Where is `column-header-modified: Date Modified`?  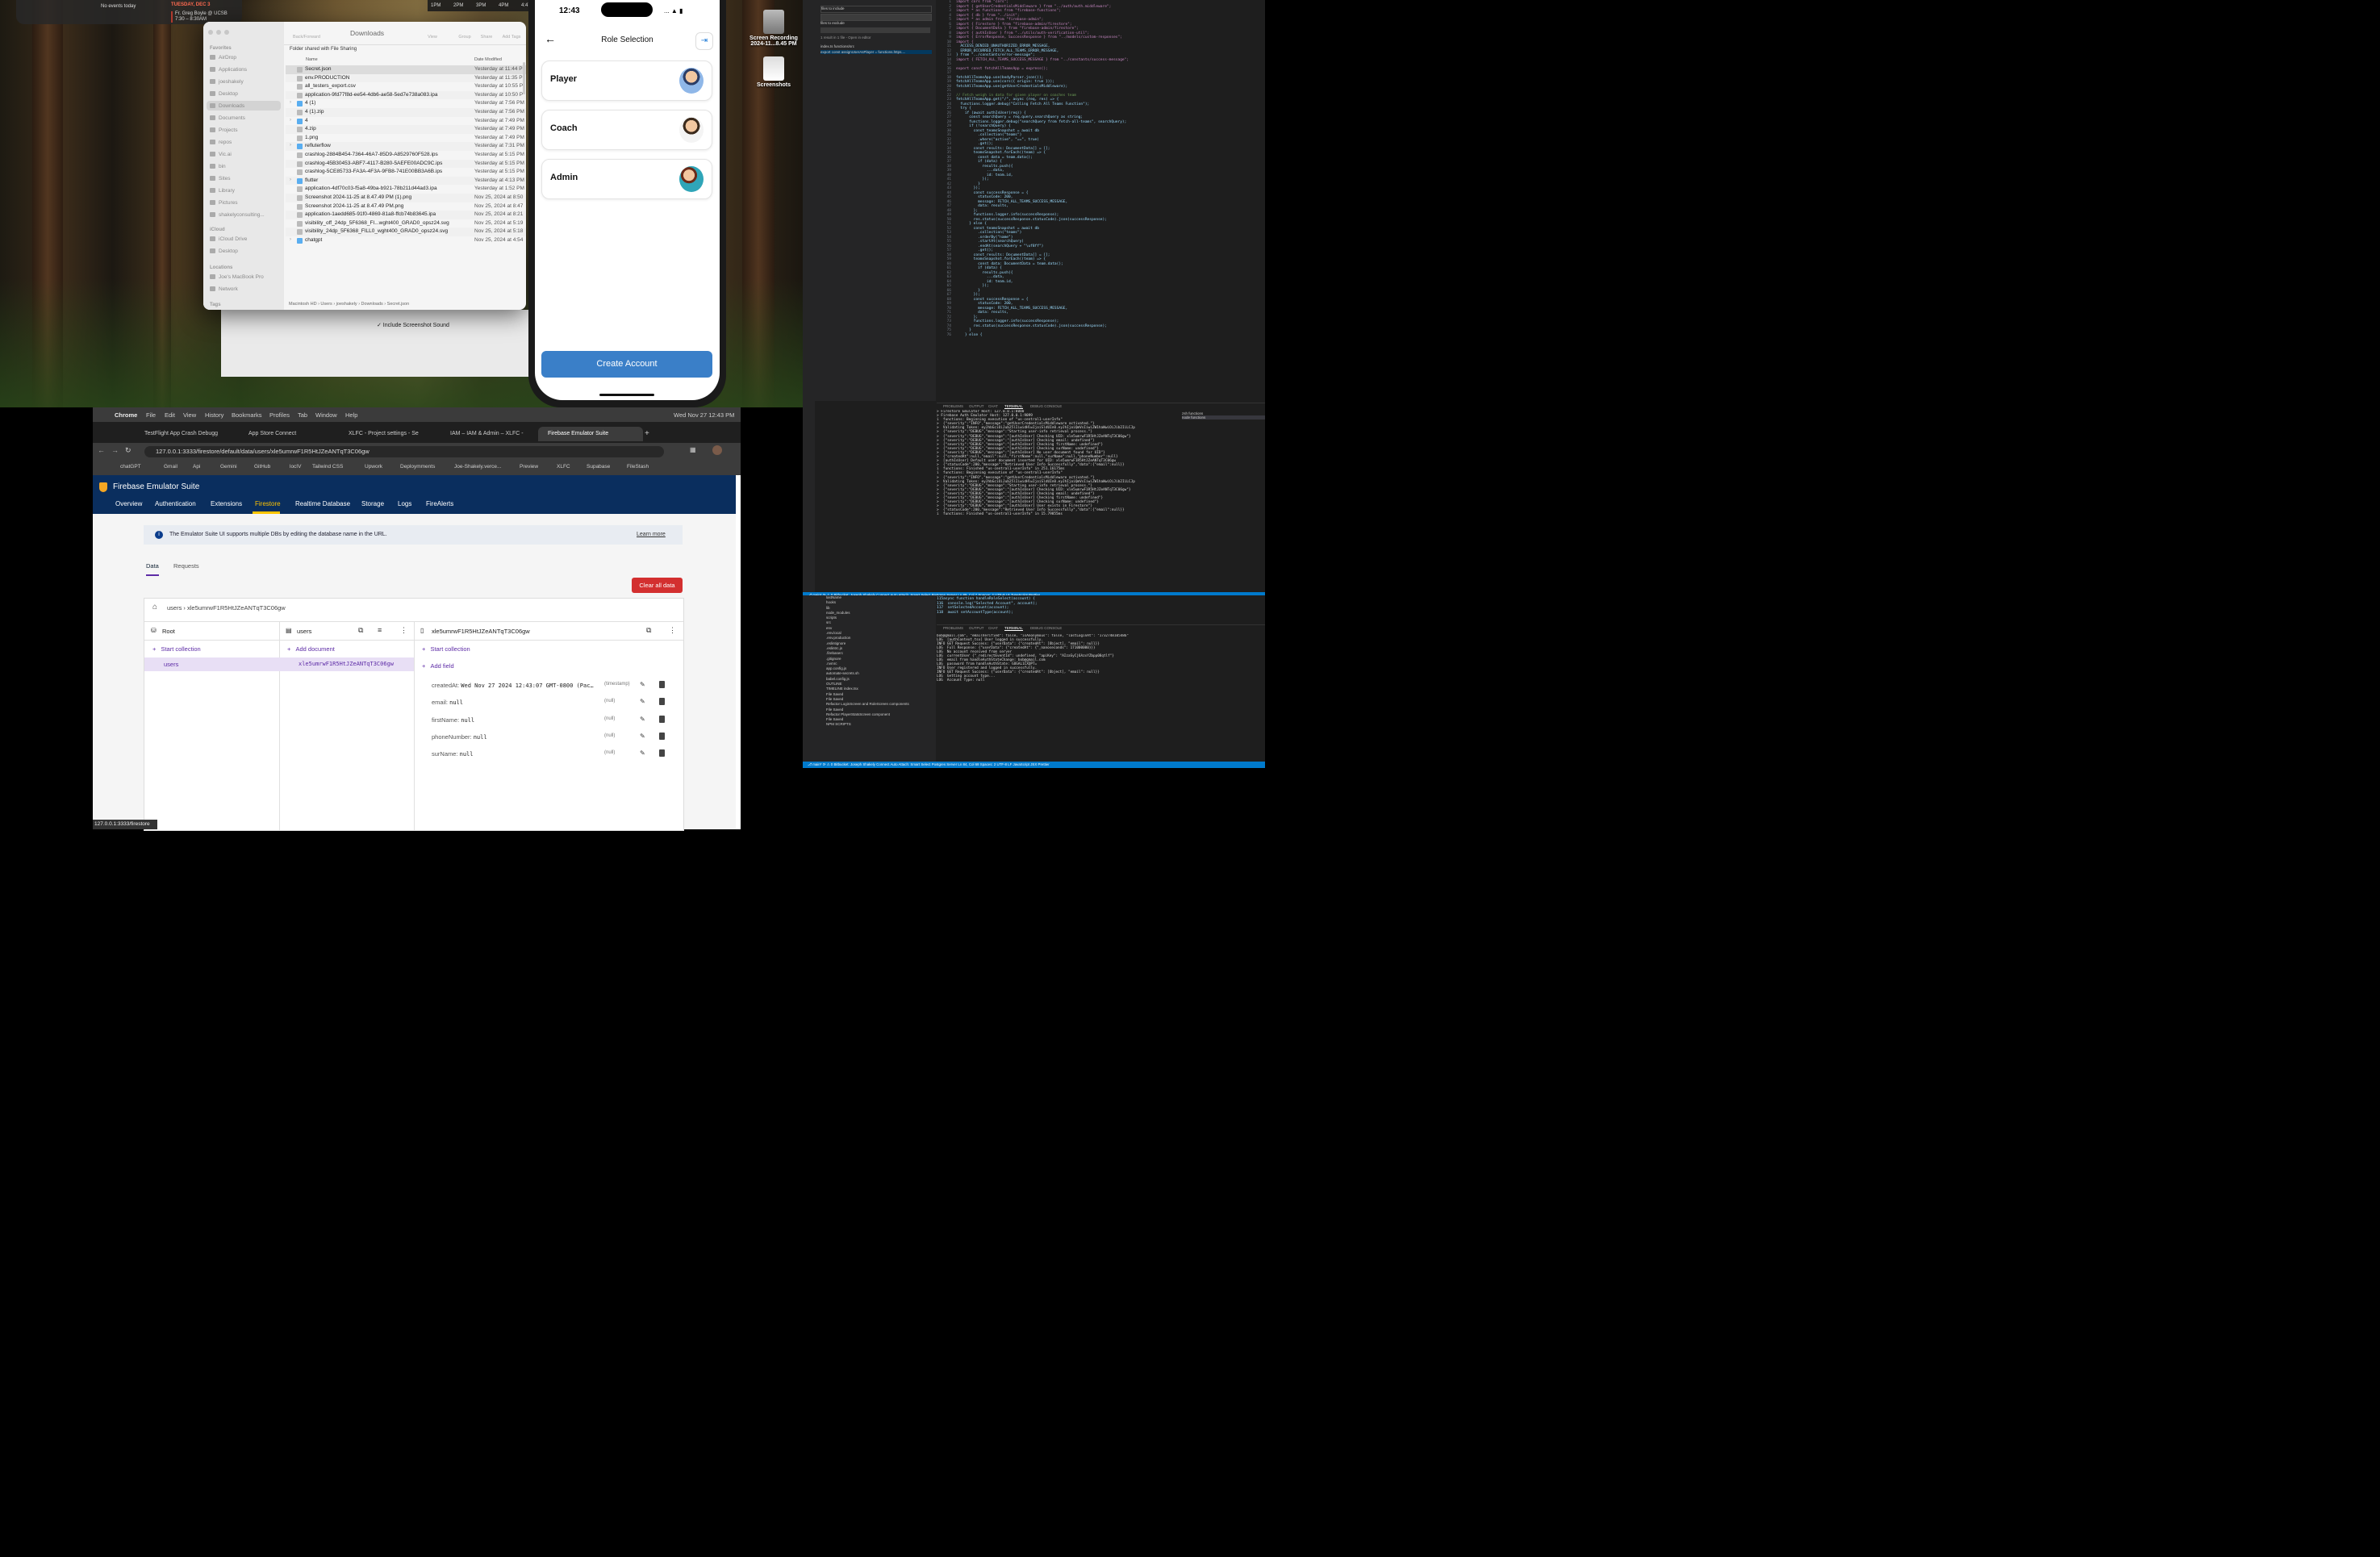
column-header-modified: Date Modified is located at coordinates (488, 59).